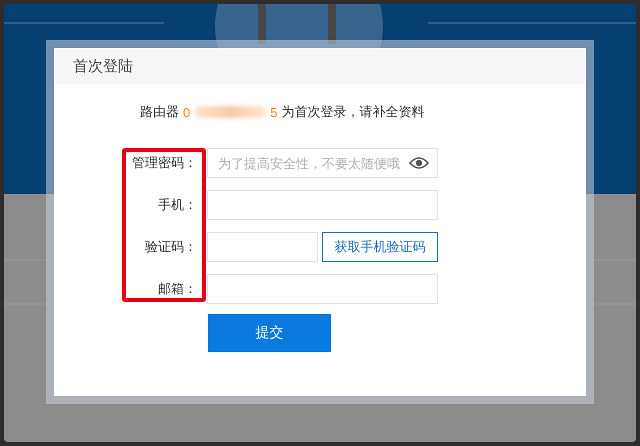 Image resolution: width=640 pixels, height=446 pixels. What do you see at coordinates (159, 112) in the screenshot?
I see `notice-text: 路由器` at bounding box center [159, 112].